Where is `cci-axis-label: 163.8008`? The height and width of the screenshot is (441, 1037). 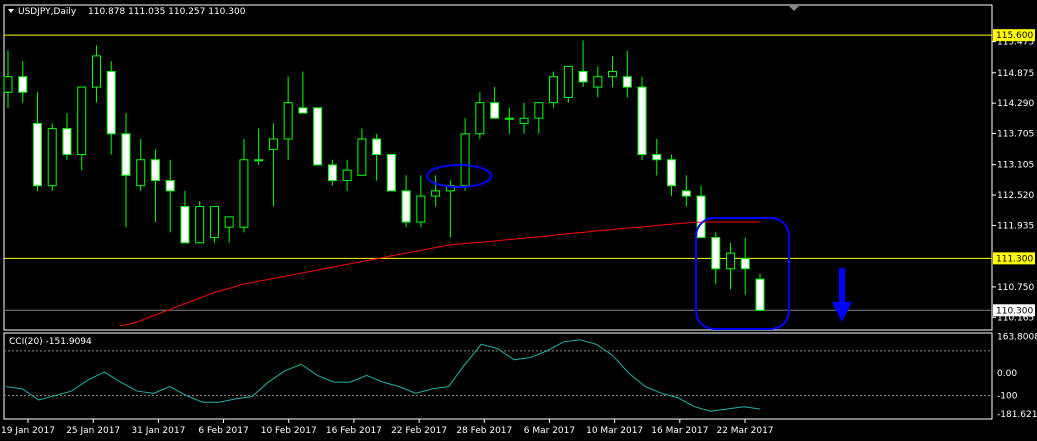
cci-axis-label: 163.8008 is located at coordinates (1017, 338).